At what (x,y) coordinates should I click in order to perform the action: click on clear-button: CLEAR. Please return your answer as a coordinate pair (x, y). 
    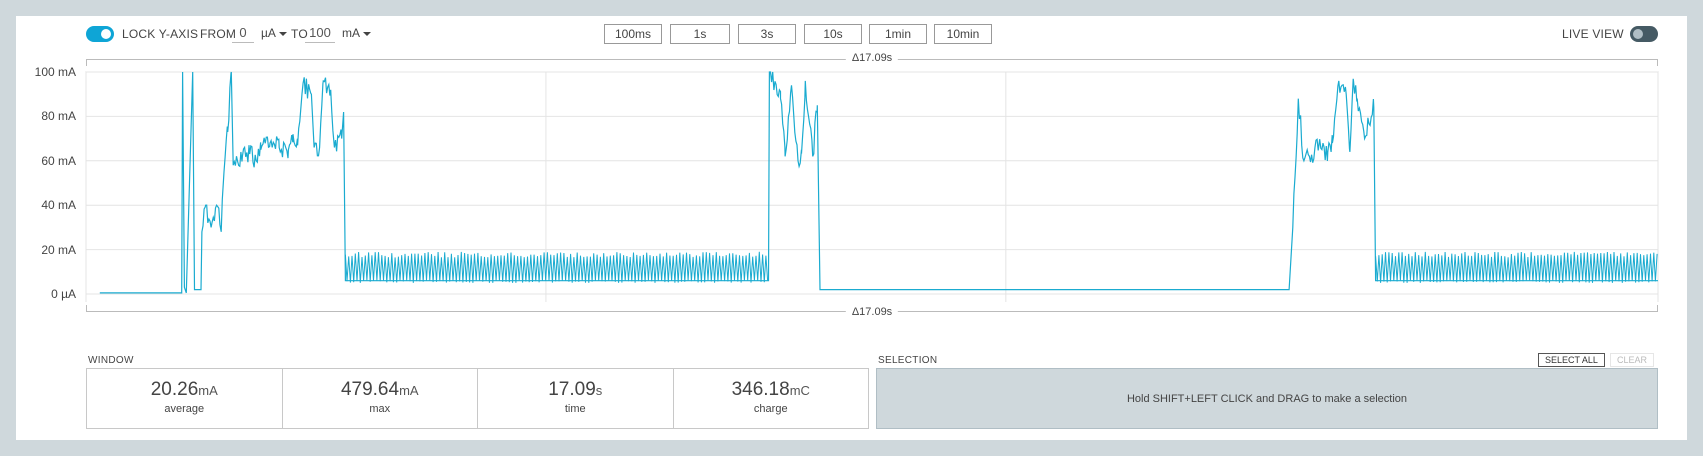
    Looking at the image, I should click on (1632, 360).